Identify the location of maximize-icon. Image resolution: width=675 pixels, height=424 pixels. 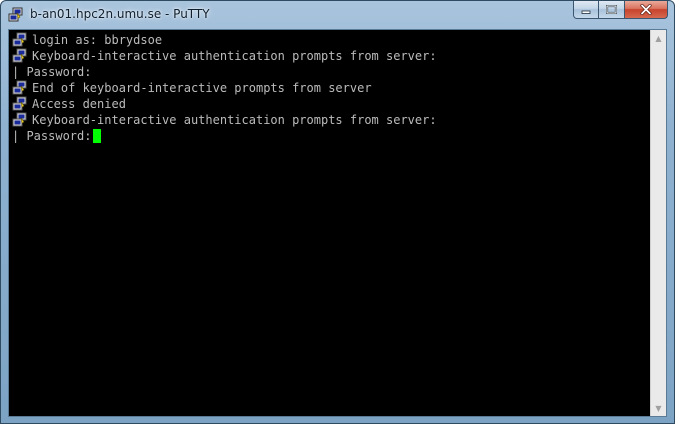
(611, 9).